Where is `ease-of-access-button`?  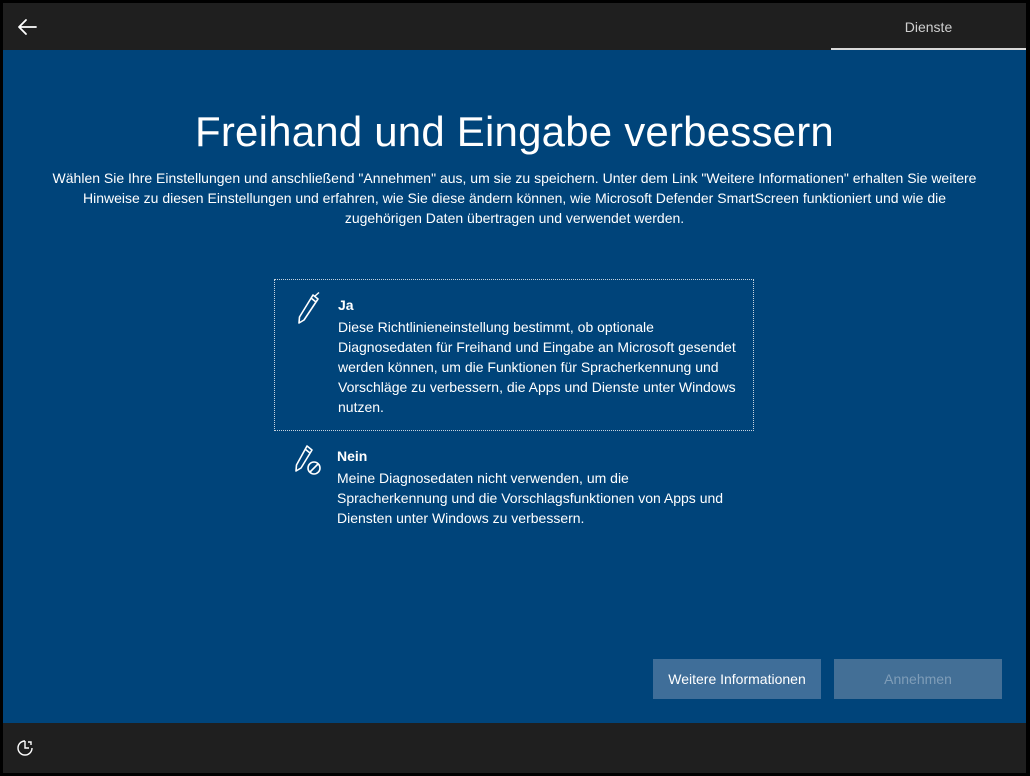
ease-of-access-button is located at coordinates (25, 748).